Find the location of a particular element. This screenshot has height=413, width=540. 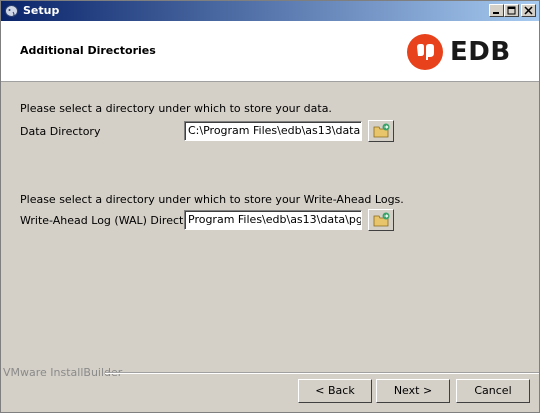

edb-logo-text: EDB is located at coordinates (480, 52).